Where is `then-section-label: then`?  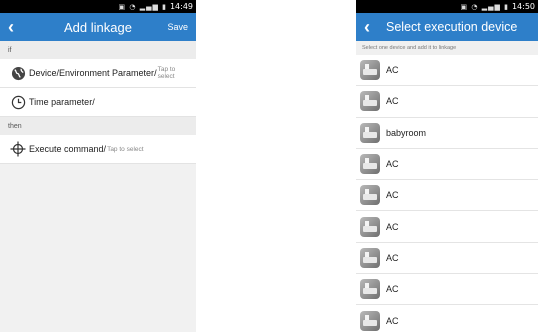
then-section-label: then is located at coordinates (98, 126).